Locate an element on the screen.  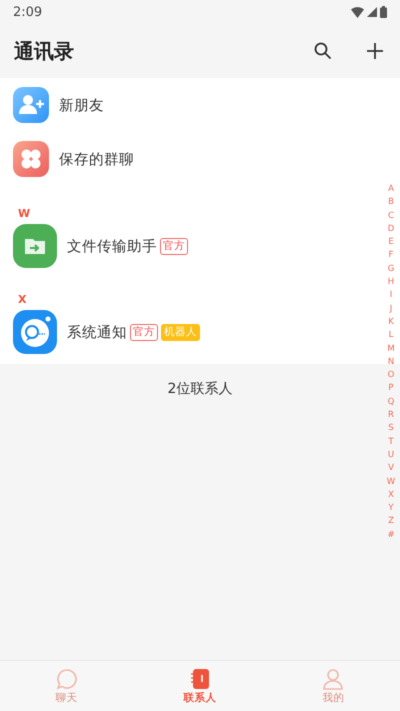
section-letter: X is located at coordinates (22, 299).